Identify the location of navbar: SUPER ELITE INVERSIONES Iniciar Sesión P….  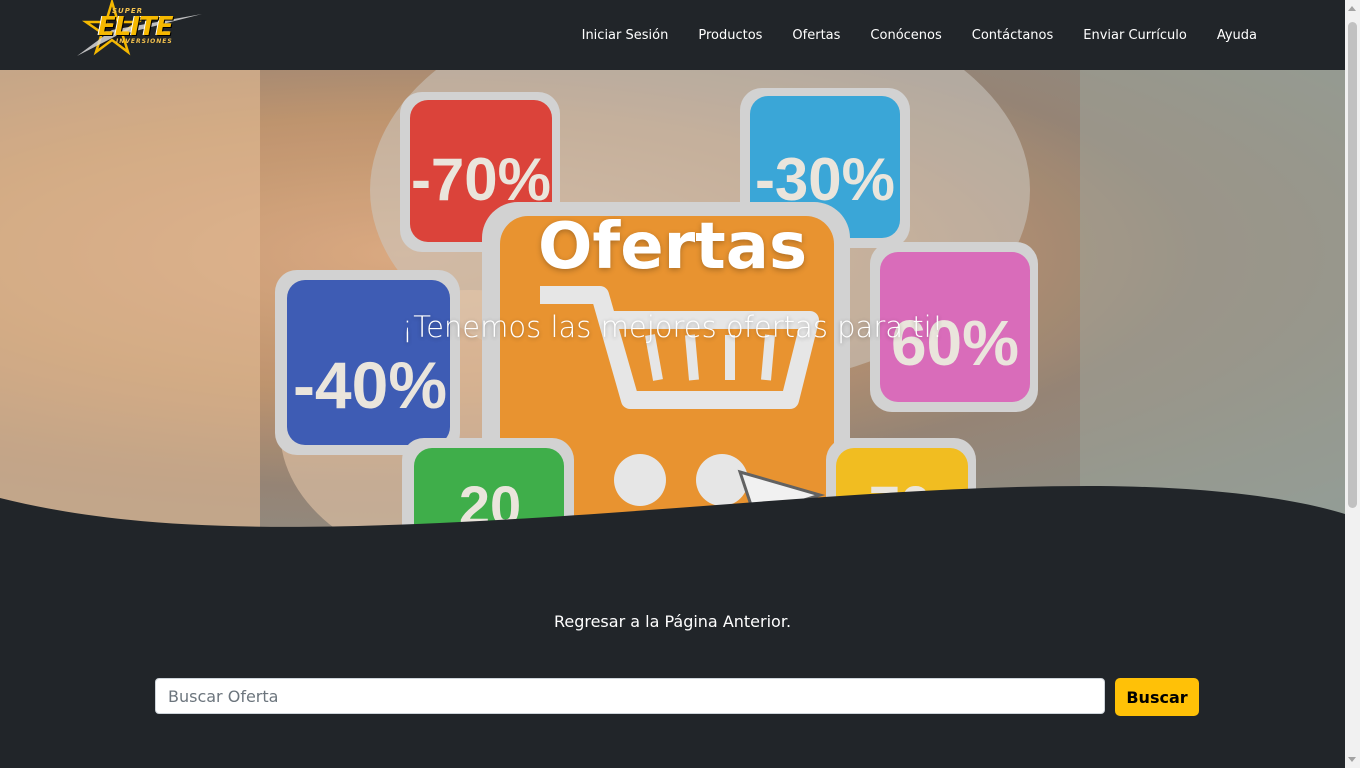
(672, 35).